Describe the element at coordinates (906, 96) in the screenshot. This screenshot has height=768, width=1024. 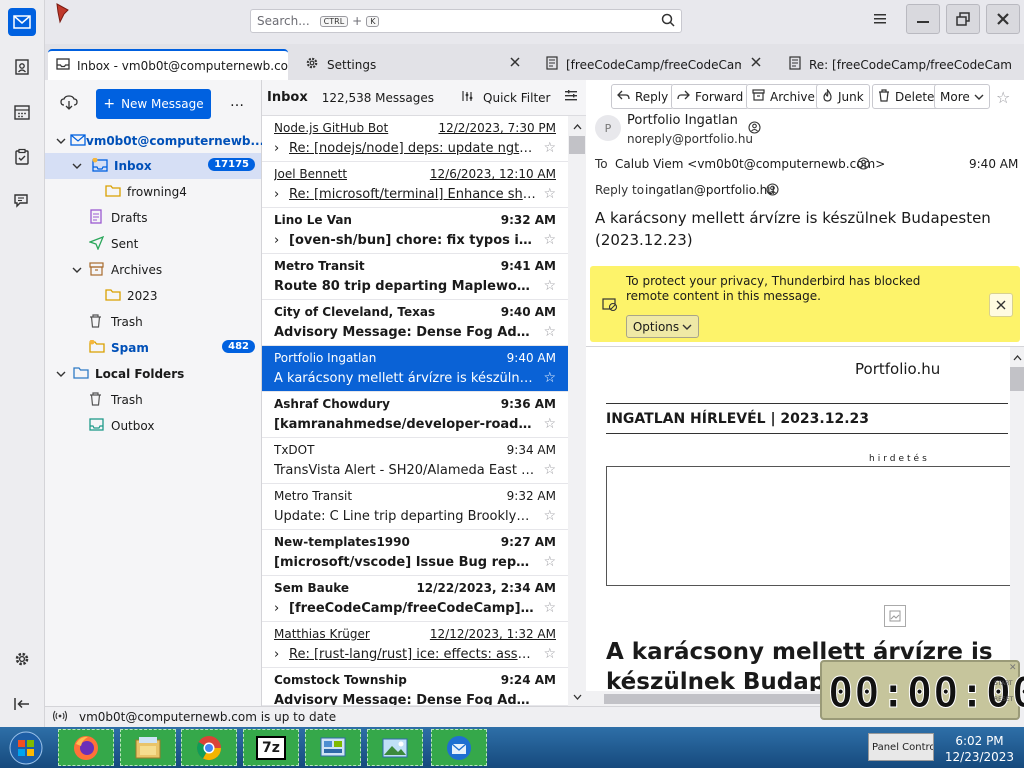
I see `delete-button: Delete` at that location.